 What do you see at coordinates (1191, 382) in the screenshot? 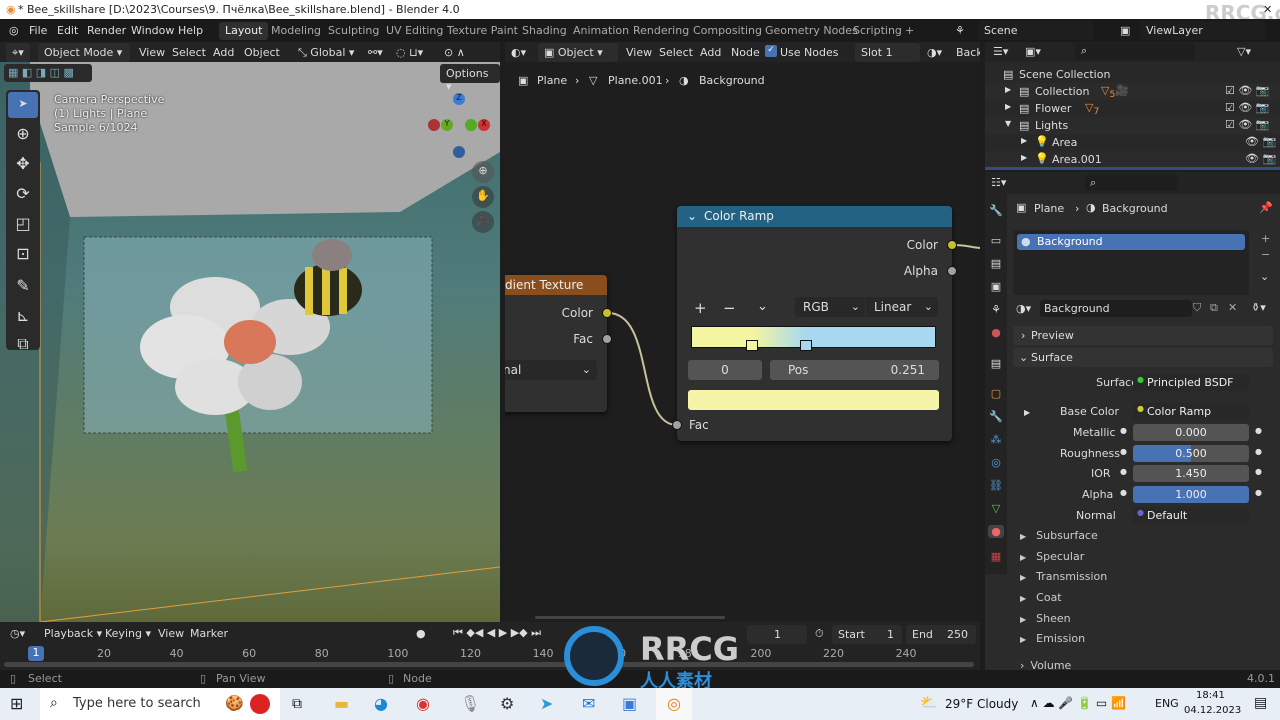
I see `surface-shader-field: ● Principled BSDF` at bounding box center [1191, 382].